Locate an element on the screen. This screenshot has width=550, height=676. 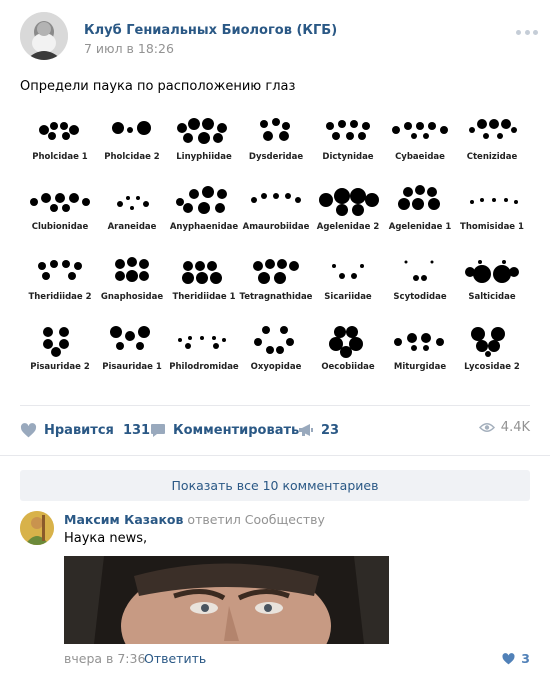
like-button: Нравится 131 is located at coordinates (85, 430).